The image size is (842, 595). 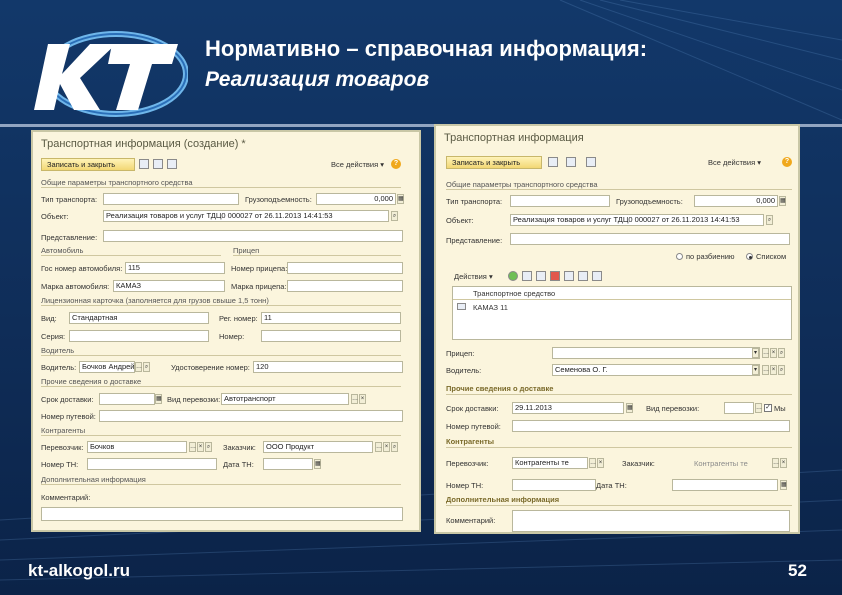 I want to click on label-object: Объект:, so click(x=460, y=220).